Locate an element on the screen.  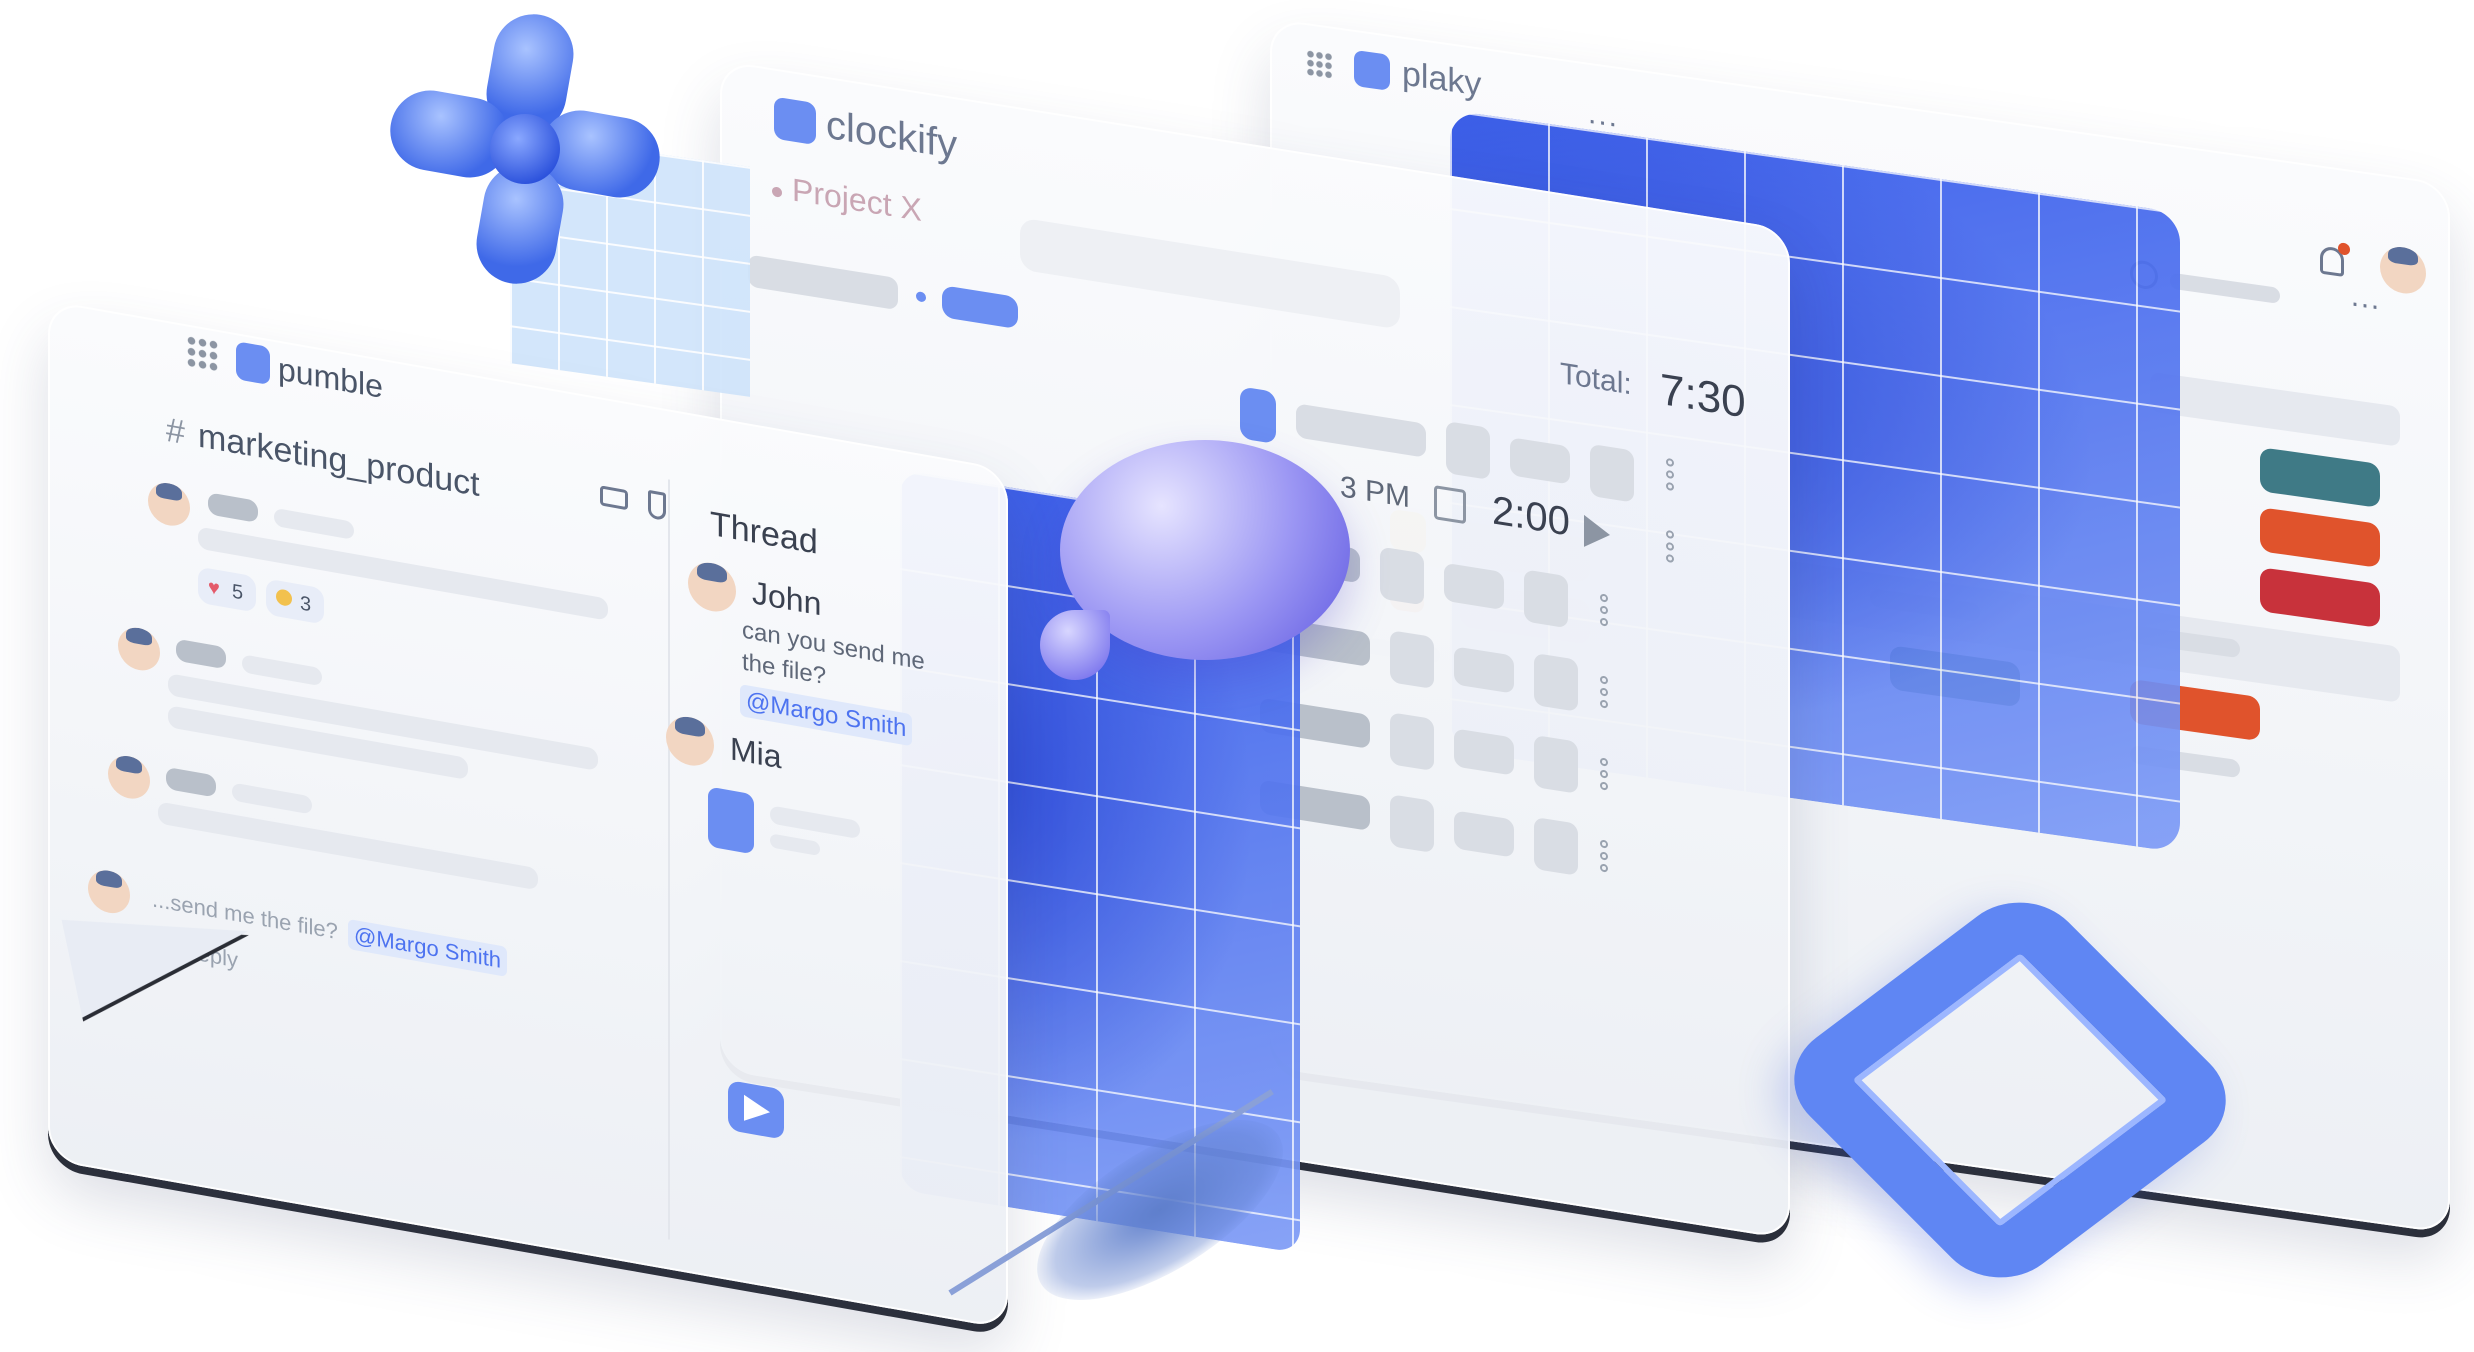
video-icon is located at coordinates (614, 498).